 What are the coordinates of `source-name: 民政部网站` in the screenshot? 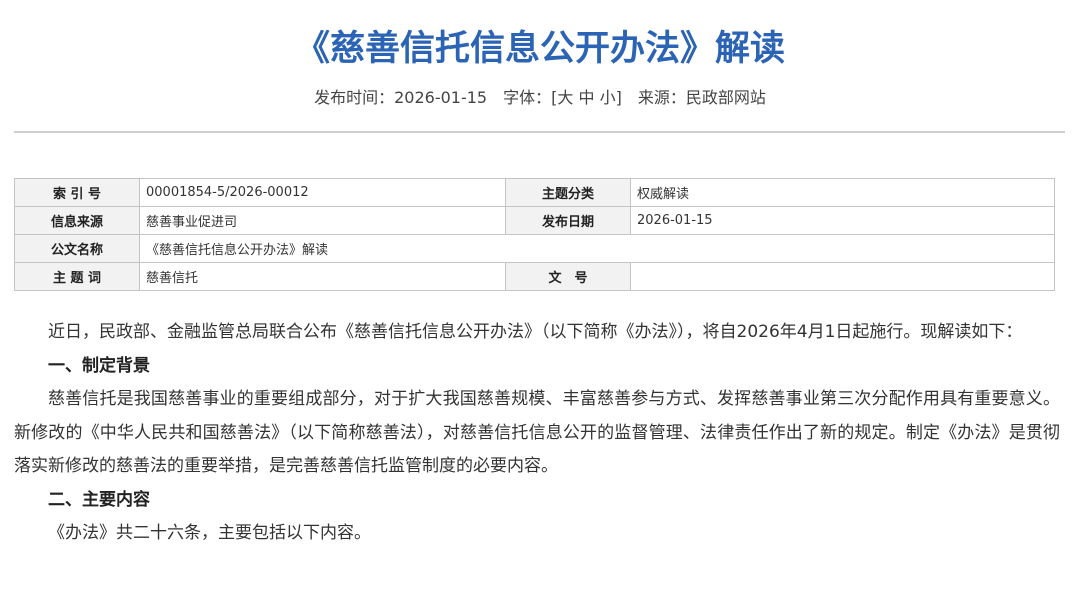 It's located at (725, 97).